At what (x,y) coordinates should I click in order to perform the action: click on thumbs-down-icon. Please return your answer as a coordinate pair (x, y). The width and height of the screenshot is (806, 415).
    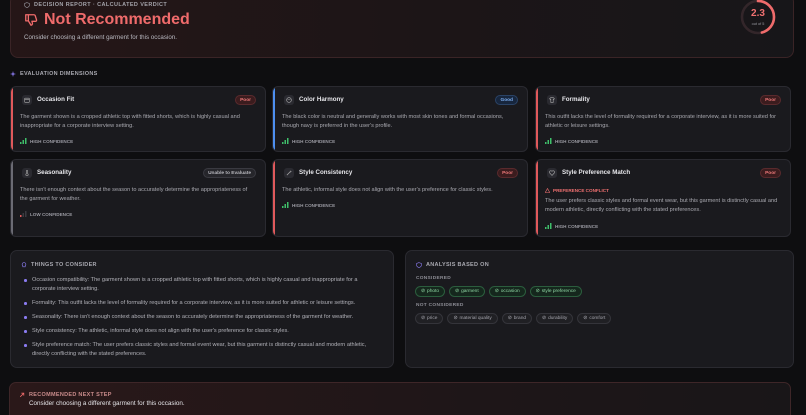
    Looking at the image, I should click on (31, 20).